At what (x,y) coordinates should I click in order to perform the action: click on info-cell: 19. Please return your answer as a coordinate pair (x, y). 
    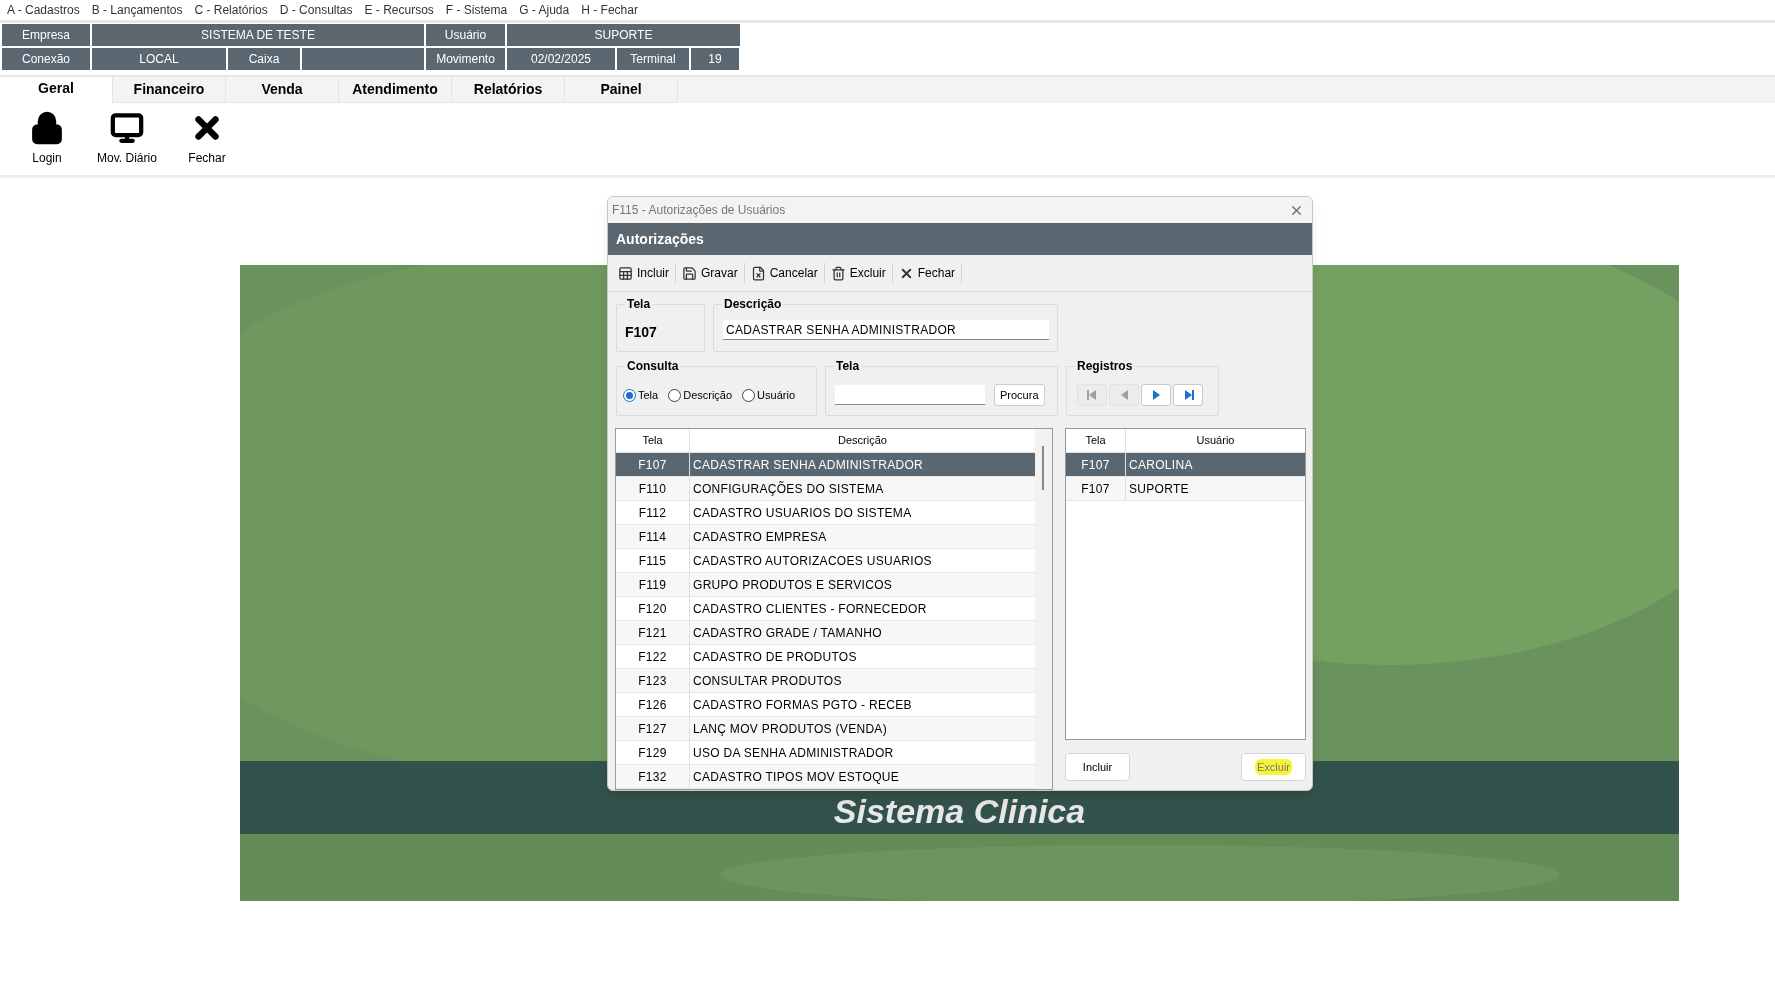
    Looking at the image, I should click on (715, 59).